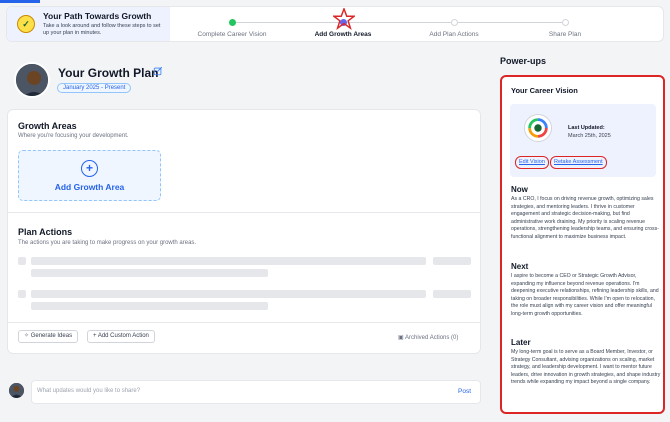 The width and height of the screenshot is (670, 422). I want to click on add-growth-area-button: + Add Growth Area, so click(89, 175).